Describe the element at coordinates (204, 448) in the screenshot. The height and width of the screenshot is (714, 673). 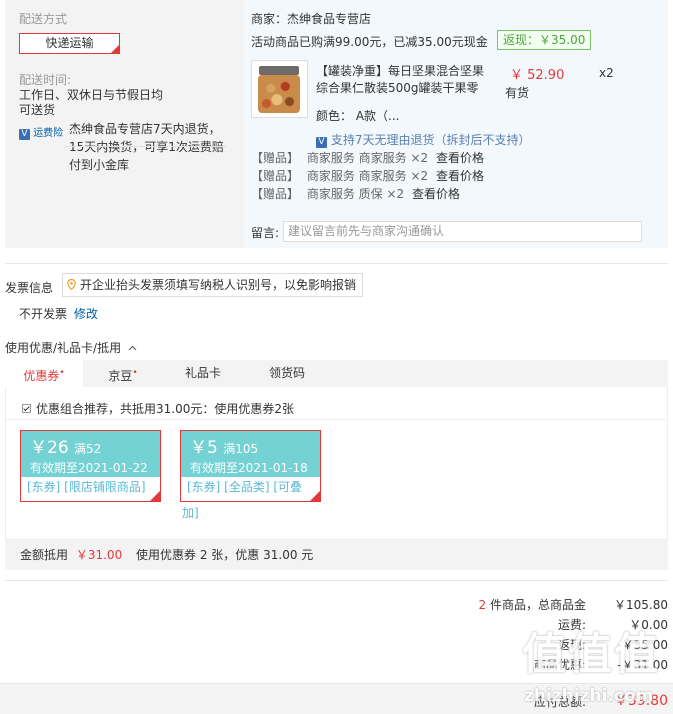
I see `coupon-value: ￥5` at that location.